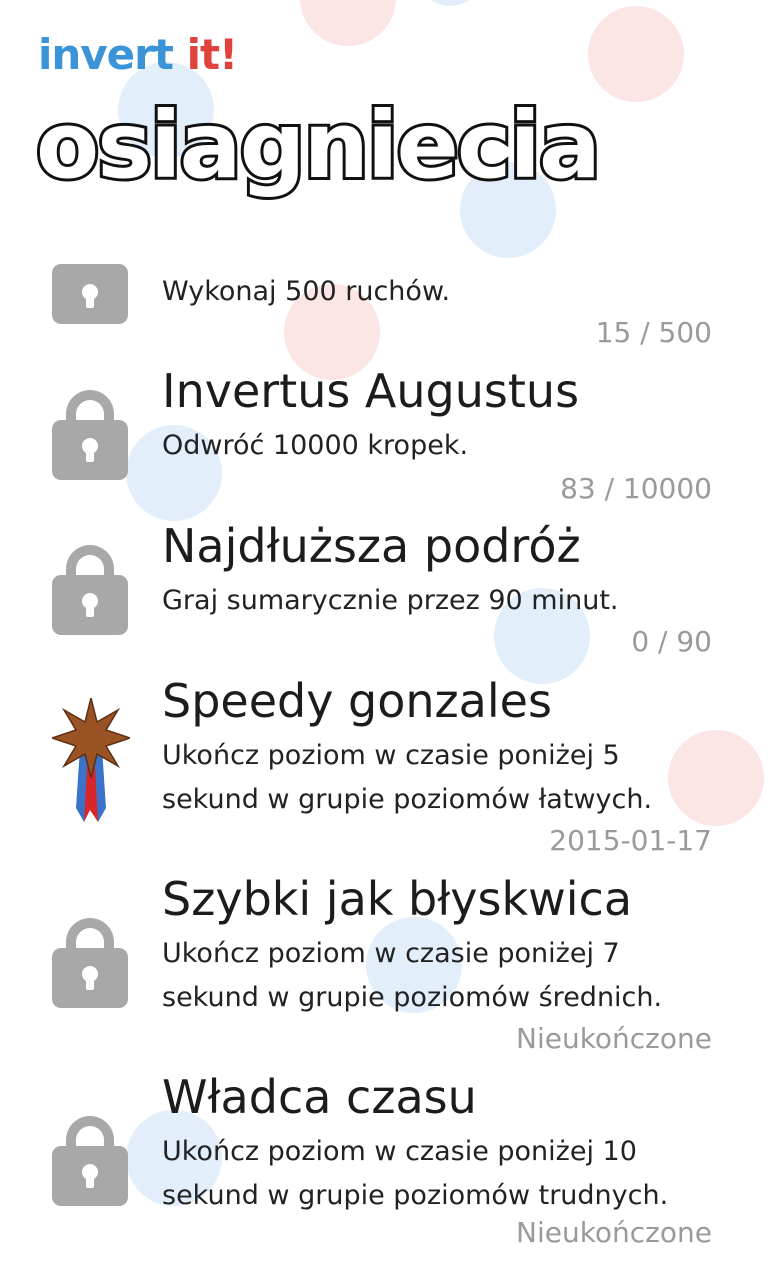  What do you see at coordinates (319, 1097) in the screenshot?
I see `achievement-title: Władca czasu` at bounding box center [319, 1097].